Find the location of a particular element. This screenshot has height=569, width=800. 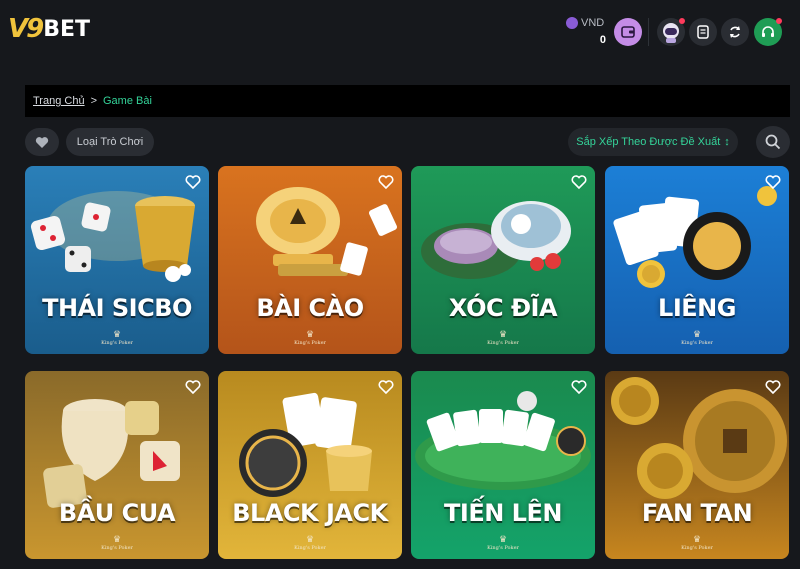

search-button is located at coordinates (773, 142).